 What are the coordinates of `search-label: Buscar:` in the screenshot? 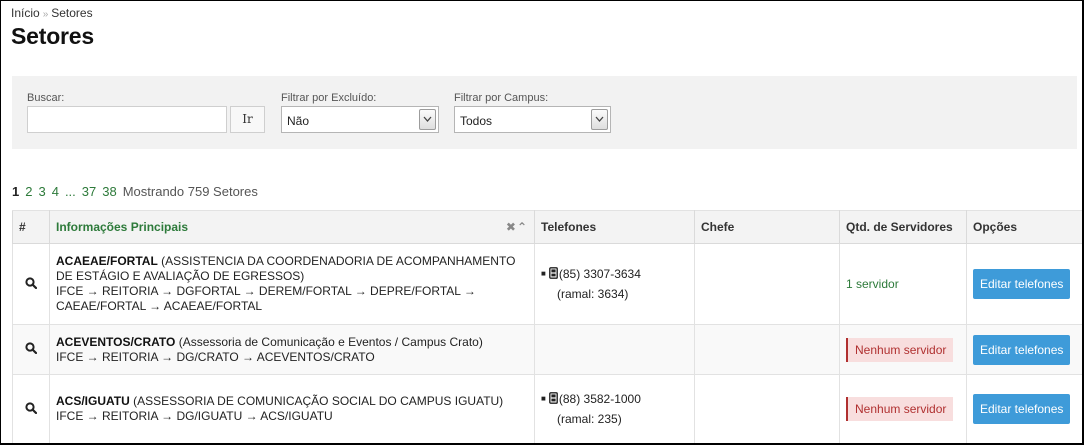 It's located at (46, 98).